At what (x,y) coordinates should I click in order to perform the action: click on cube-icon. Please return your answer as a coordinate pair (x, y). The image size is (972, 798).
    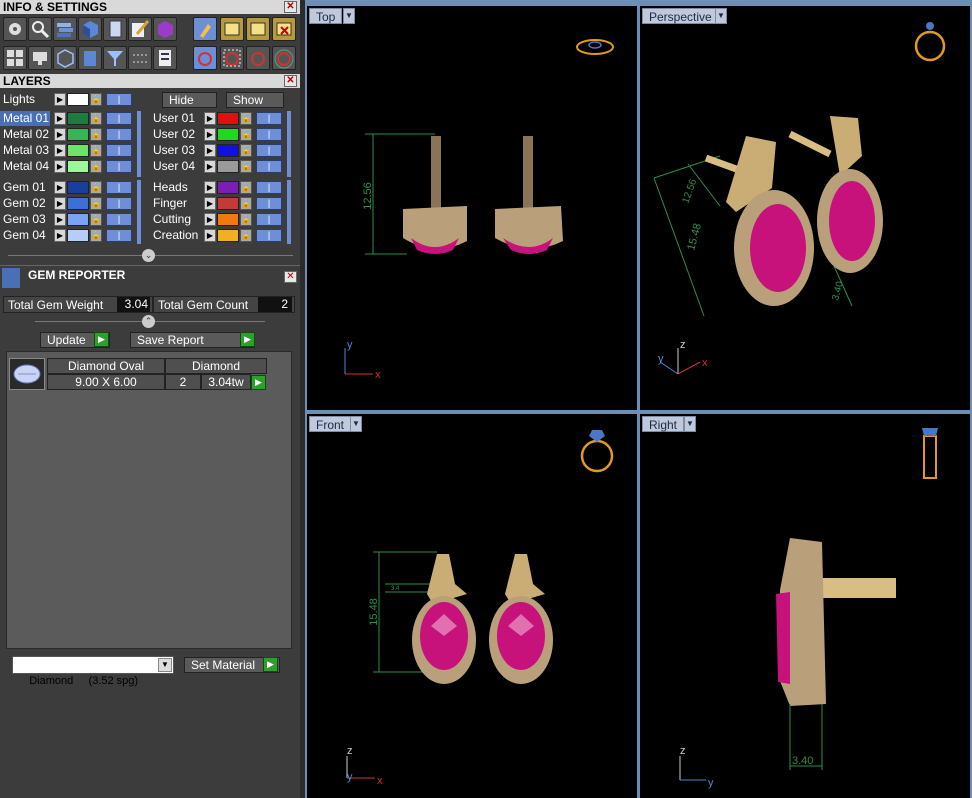
    Looking at the image, I should click on (90, 29).